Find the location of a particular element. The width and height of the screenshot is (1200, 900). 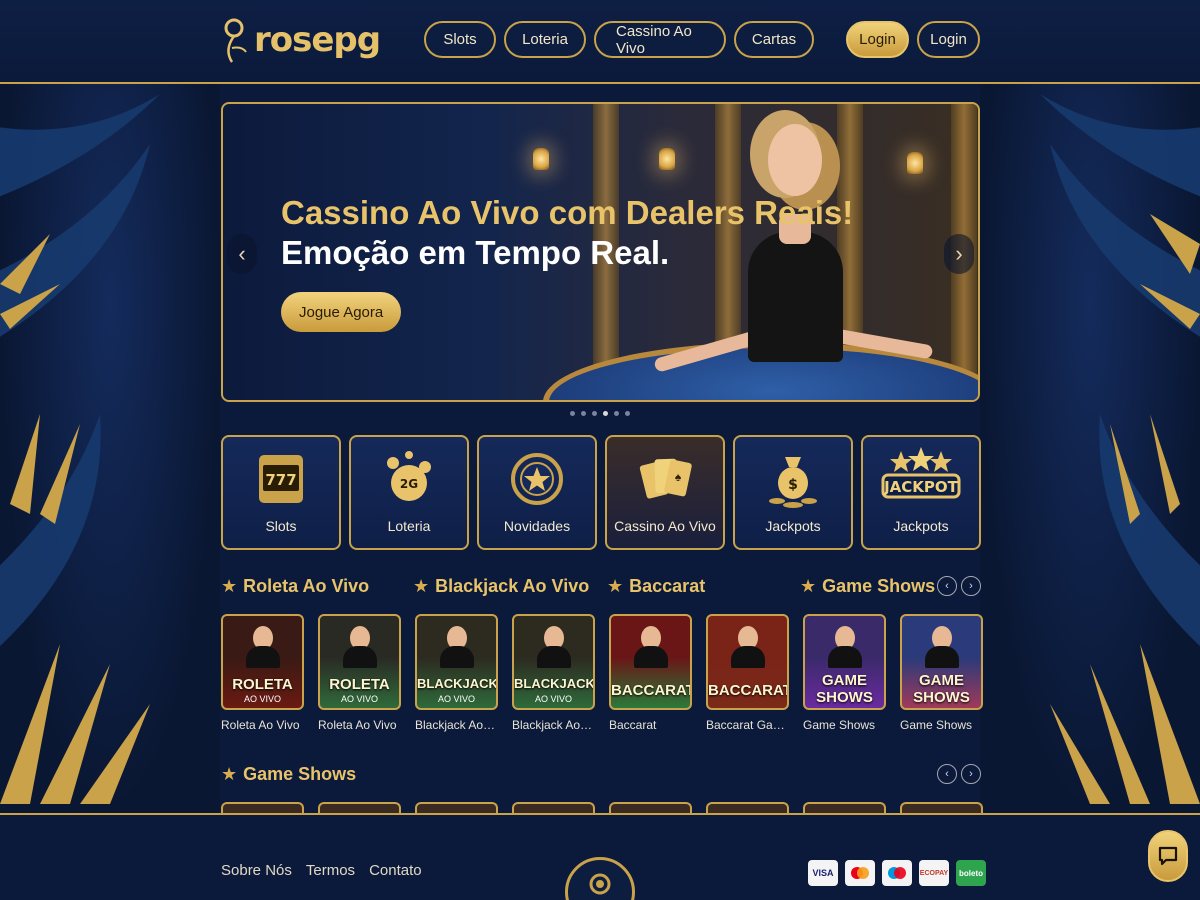

footer-link-termos: Termos is located at coordinates (330, 870).